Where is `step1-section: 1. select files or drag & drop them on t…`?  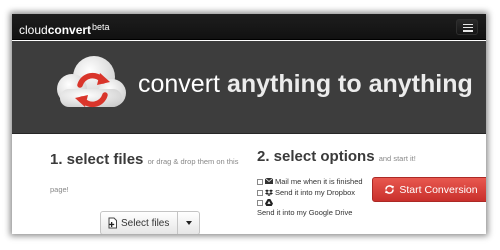
step1-section: 1. select files or drag & drop them on t… is located at coordinates (147, 190).